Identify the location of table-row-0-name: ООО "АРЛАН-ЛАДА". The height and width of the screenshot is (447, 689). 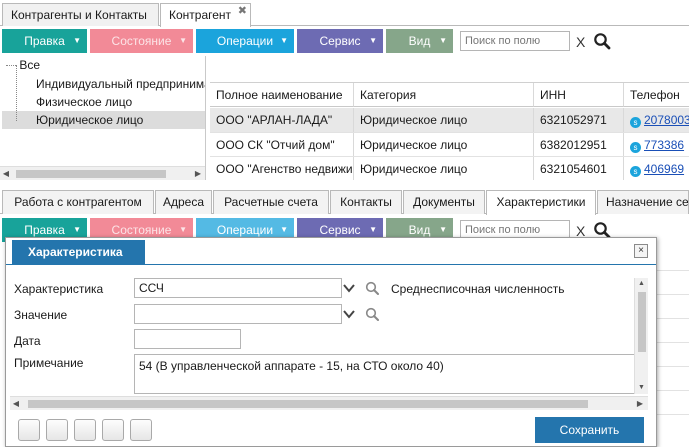
(282, 120).